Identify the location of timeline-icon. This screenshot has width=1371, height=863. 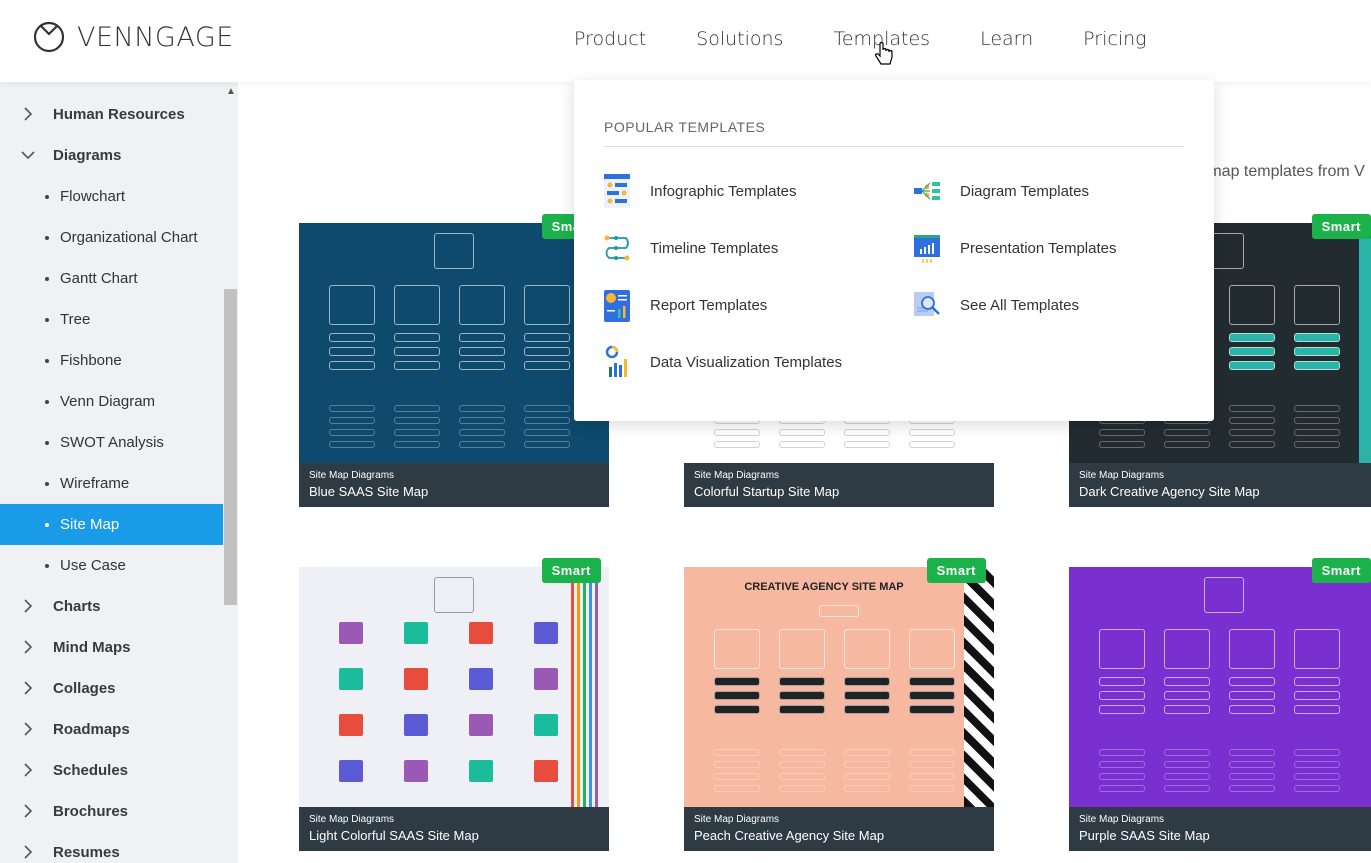
(617, 248).